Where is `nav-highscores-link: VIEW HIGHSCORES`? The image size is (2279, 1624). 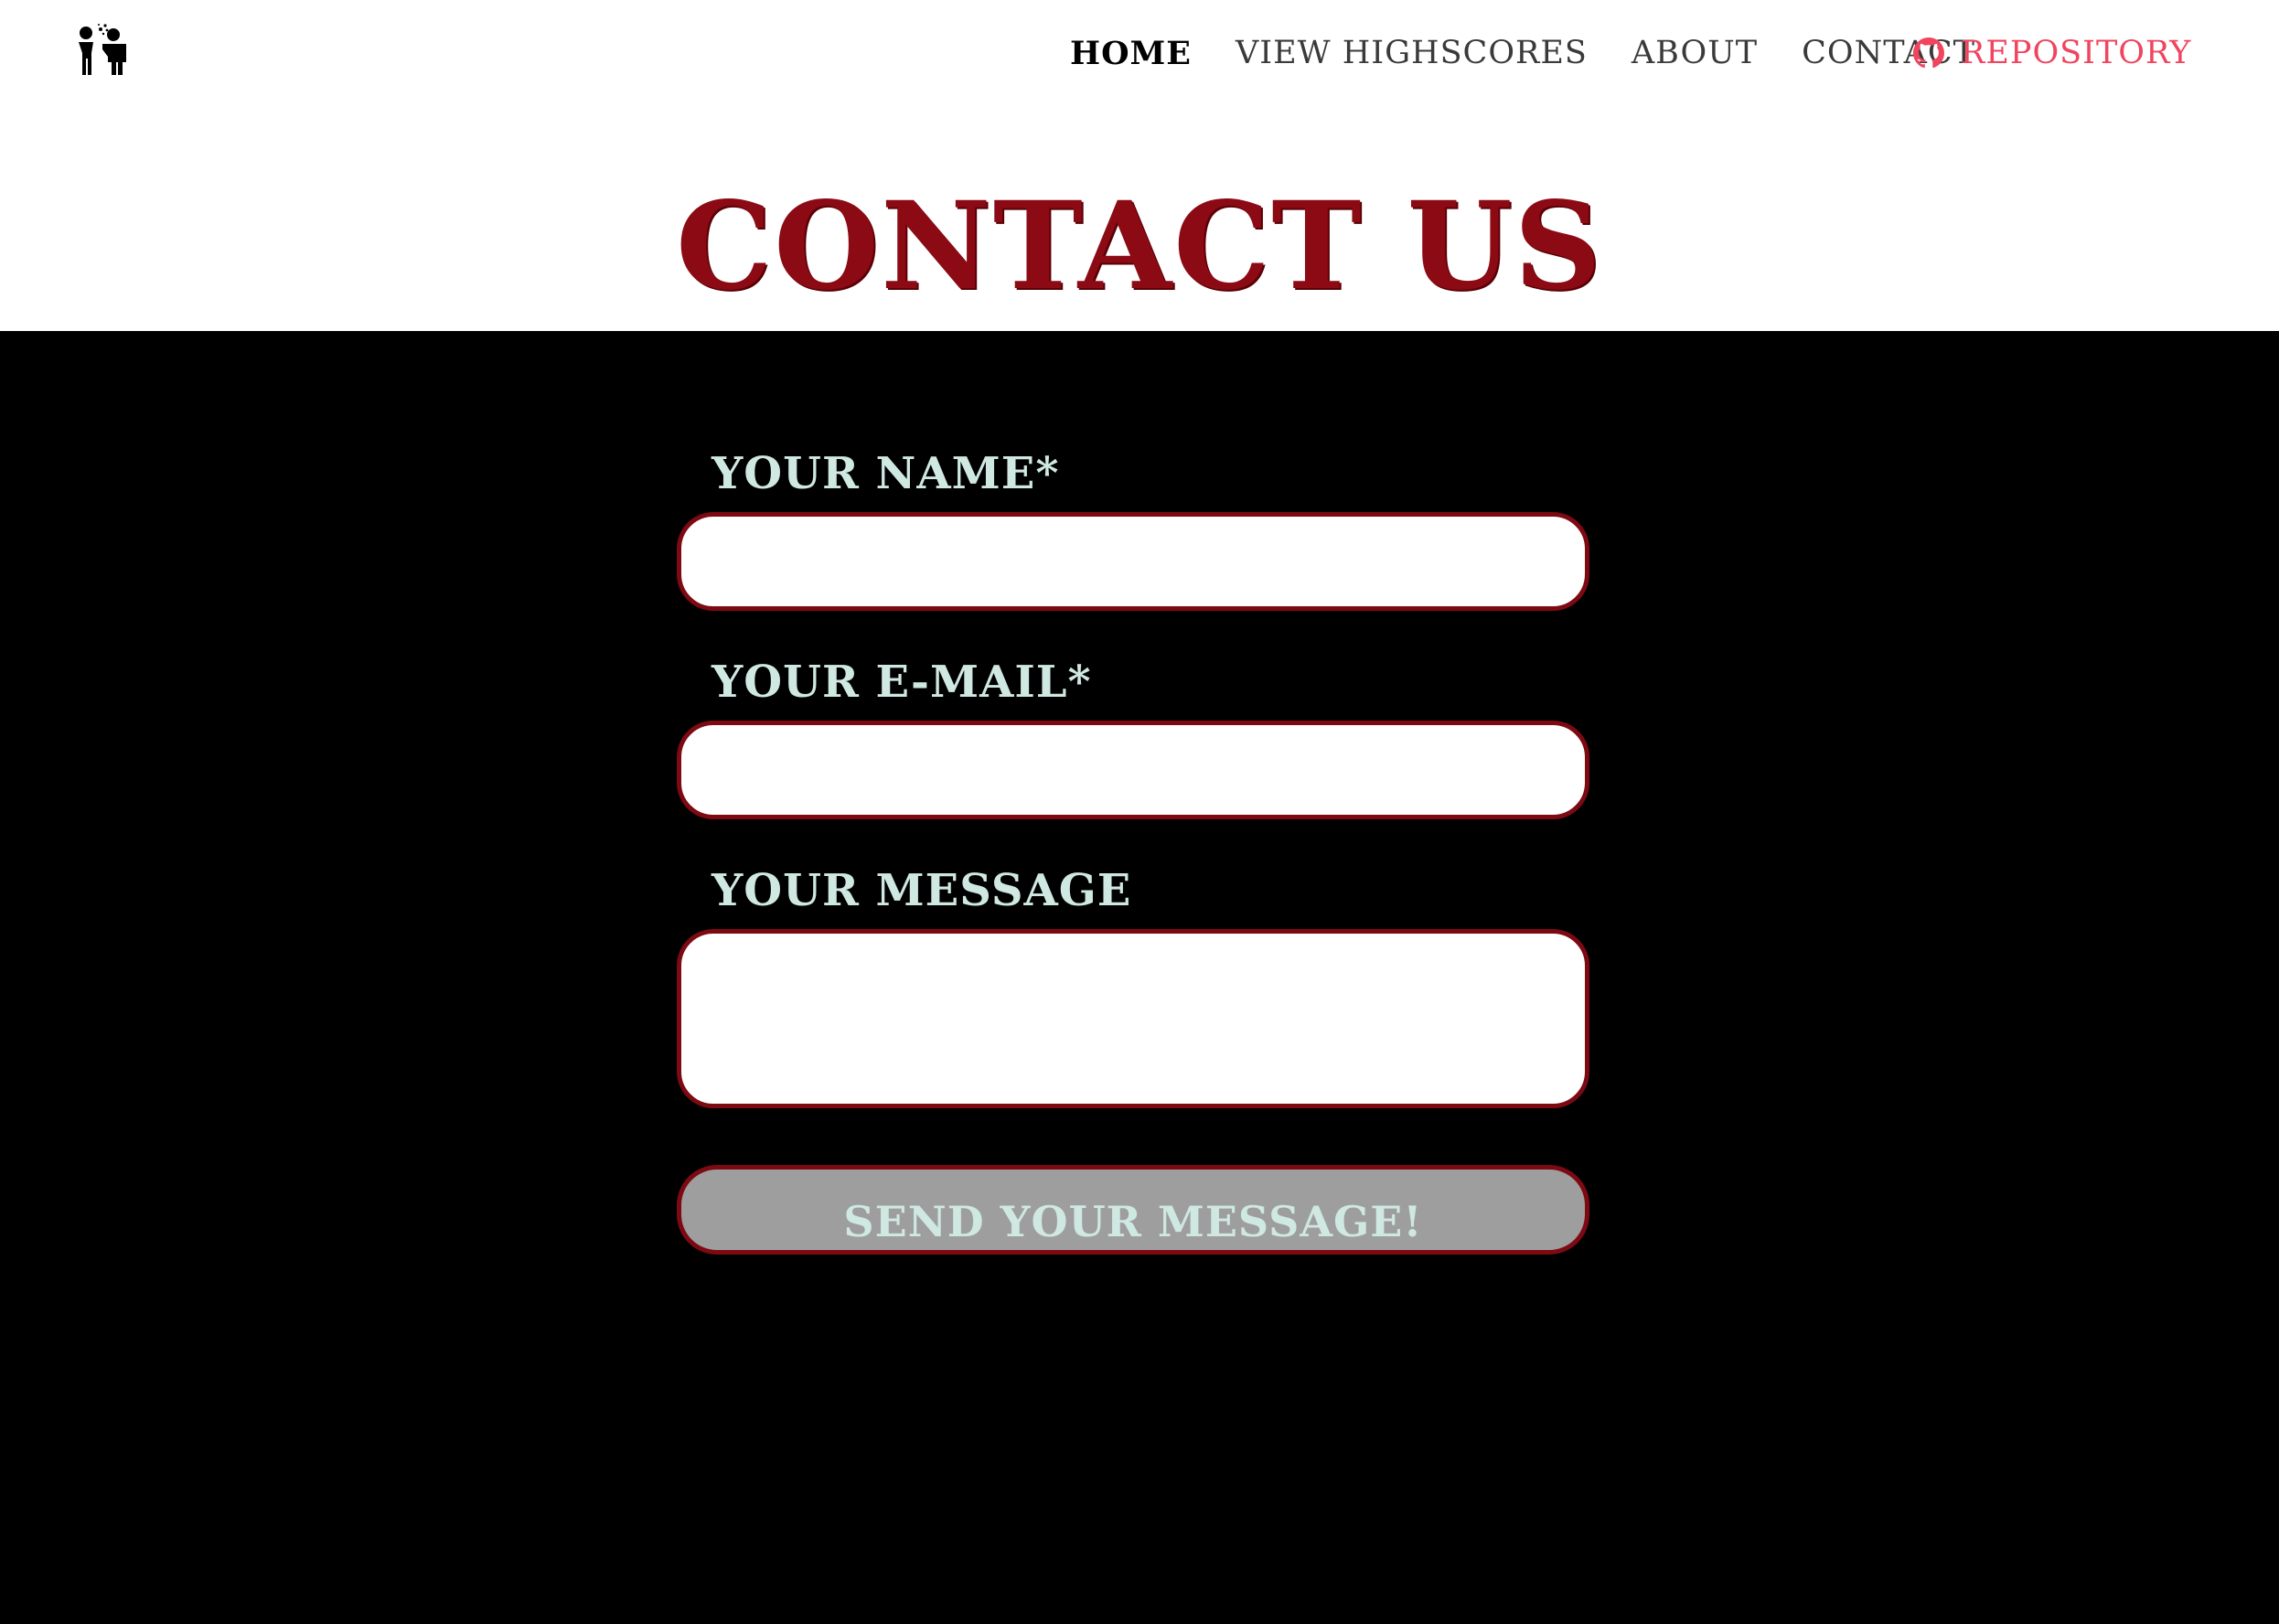
nav-highscores-link: VIEW HIGHSCORES is located at coordinates (1412, 53).